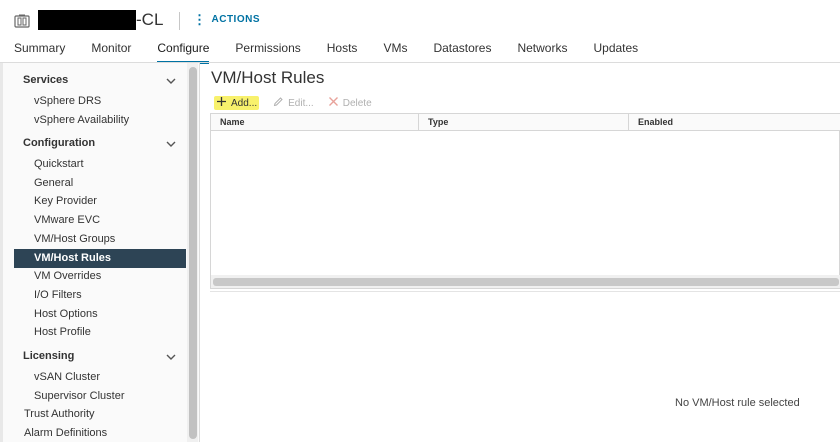 The height and width of the screenshot is (442, 840). What do you see at coordinates (100, 120) in the screenshot?
I see `sidebar-item-vsphere-availability: vSphere Availability` at bounding box center [100, 120].